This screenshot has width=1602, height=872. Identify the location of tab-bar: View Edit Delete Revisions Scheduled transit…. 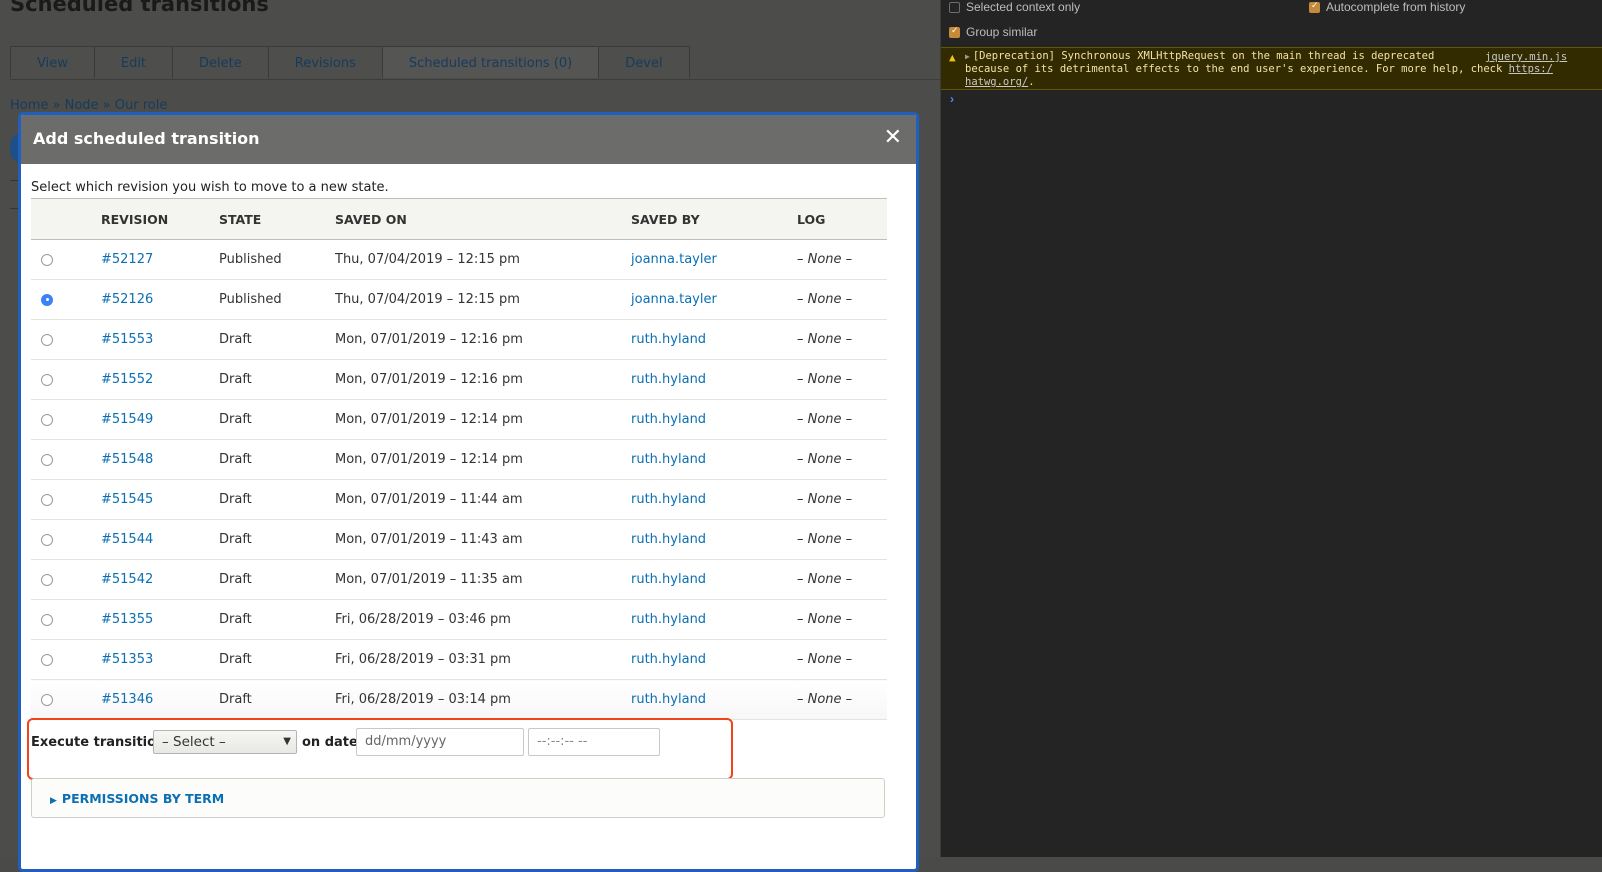
(485, 63).